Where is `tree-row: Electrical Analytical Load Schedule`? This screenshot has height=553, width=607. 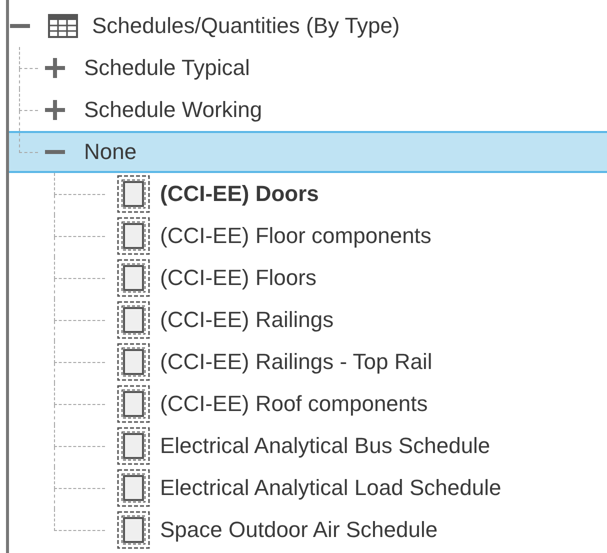
tree-row: Electrical Analytical Load Schedule is located at coordinates (308, 488).